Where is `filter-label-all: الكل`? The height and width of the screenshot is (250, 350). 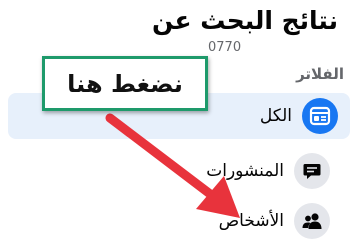 filter-label-all: الكل is located at coordinates (275, 116).